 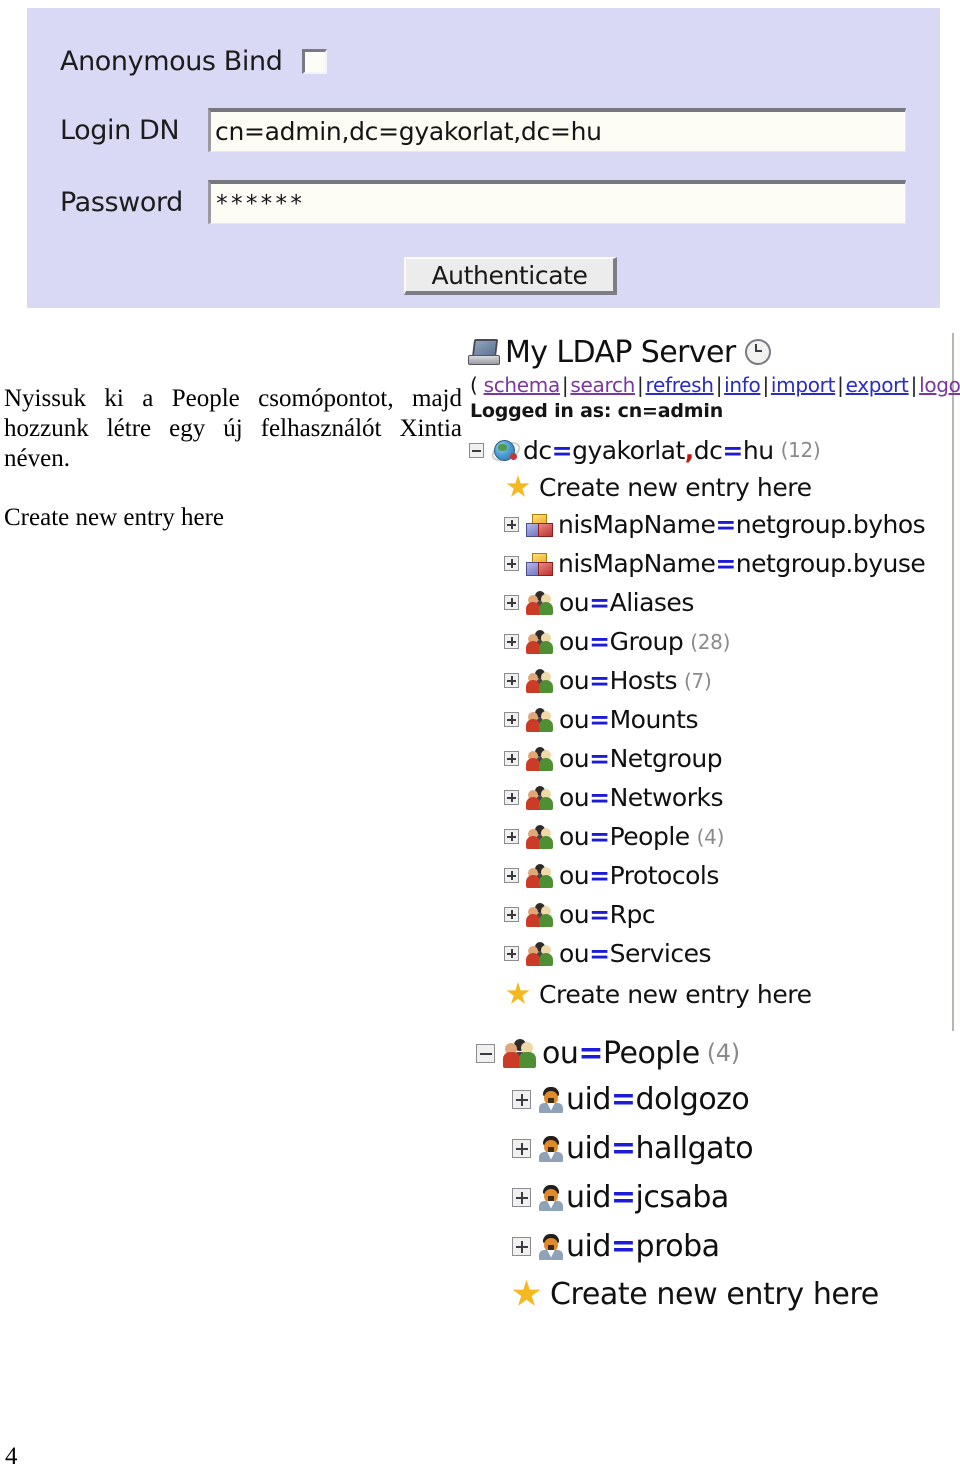 I want to click on tree-row-user: uid=dolgozo, so click(x=733, y=1099).